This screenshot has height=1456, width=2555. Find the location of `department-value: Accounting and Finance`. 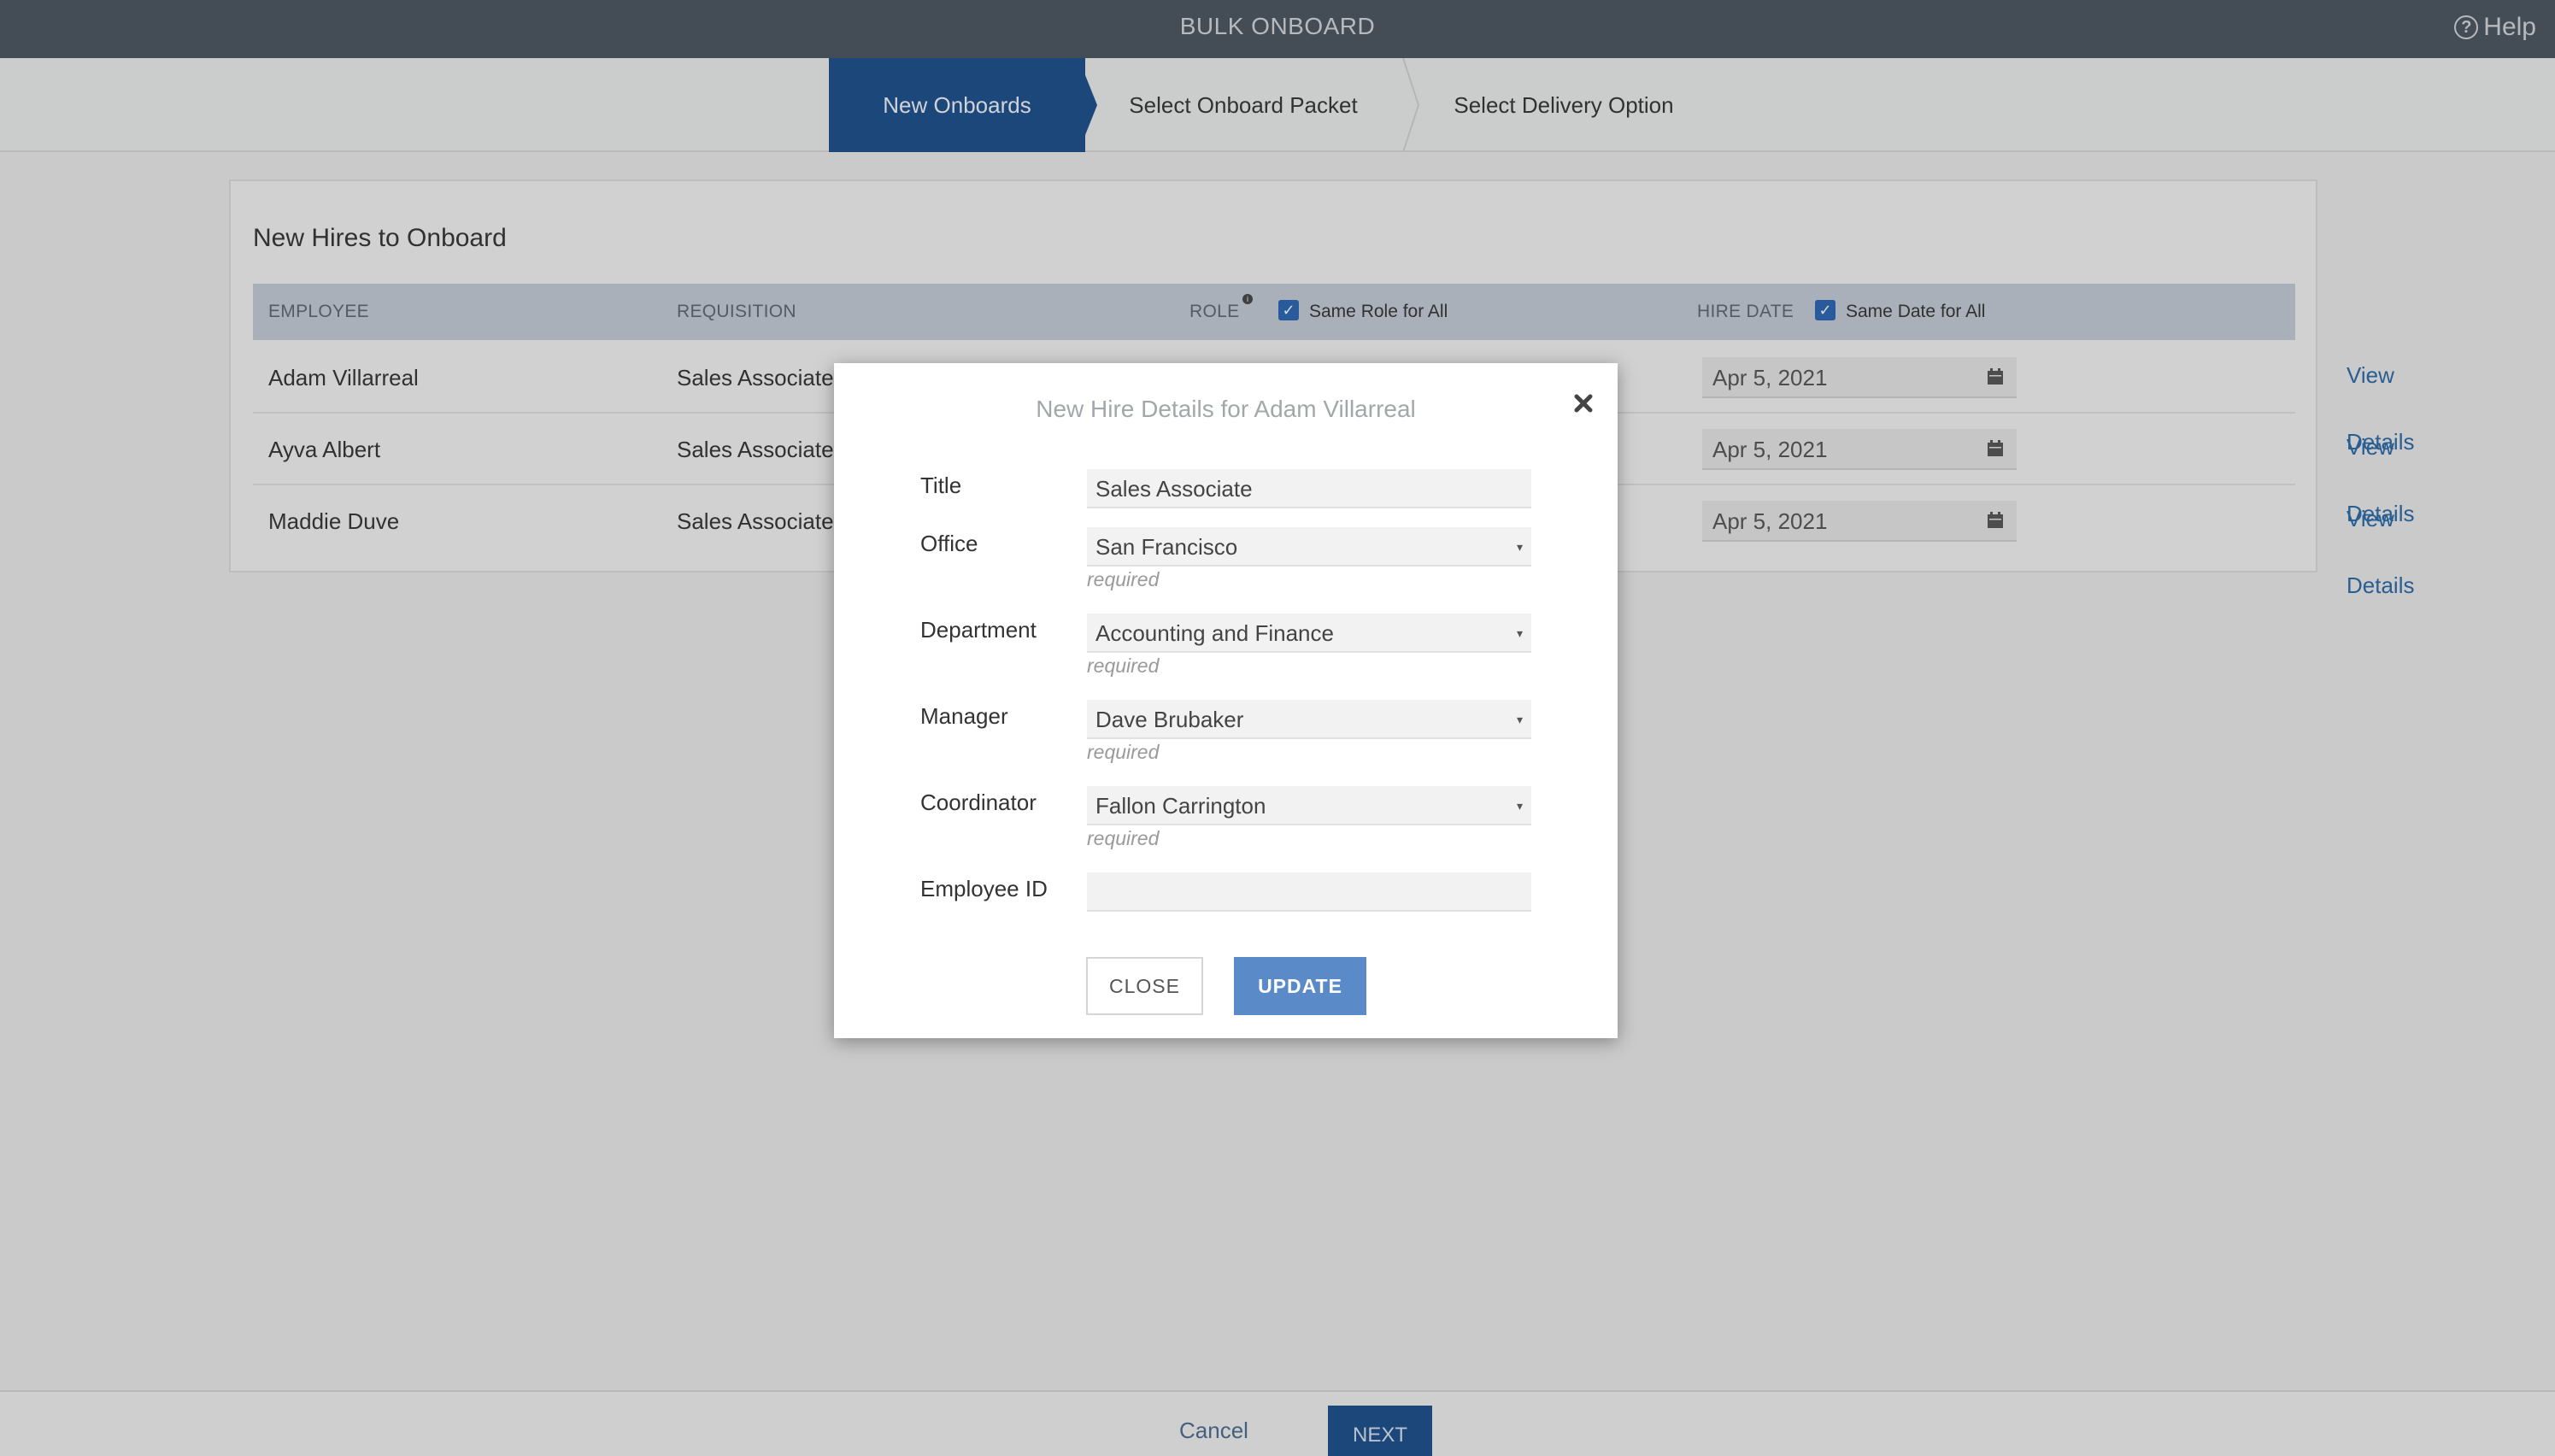

department-value: Accounting and Finance is located at coordinates (1214, 633).